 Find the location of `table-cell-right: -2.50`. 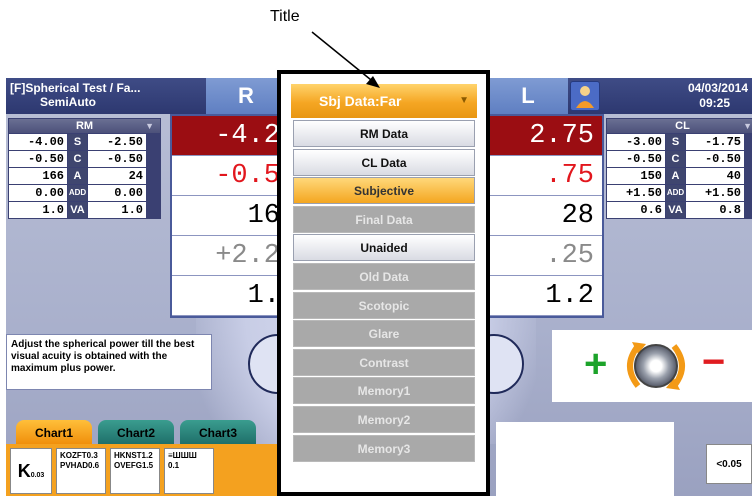

table-cell-right: -2.50 is located at coordinates (117, 142).